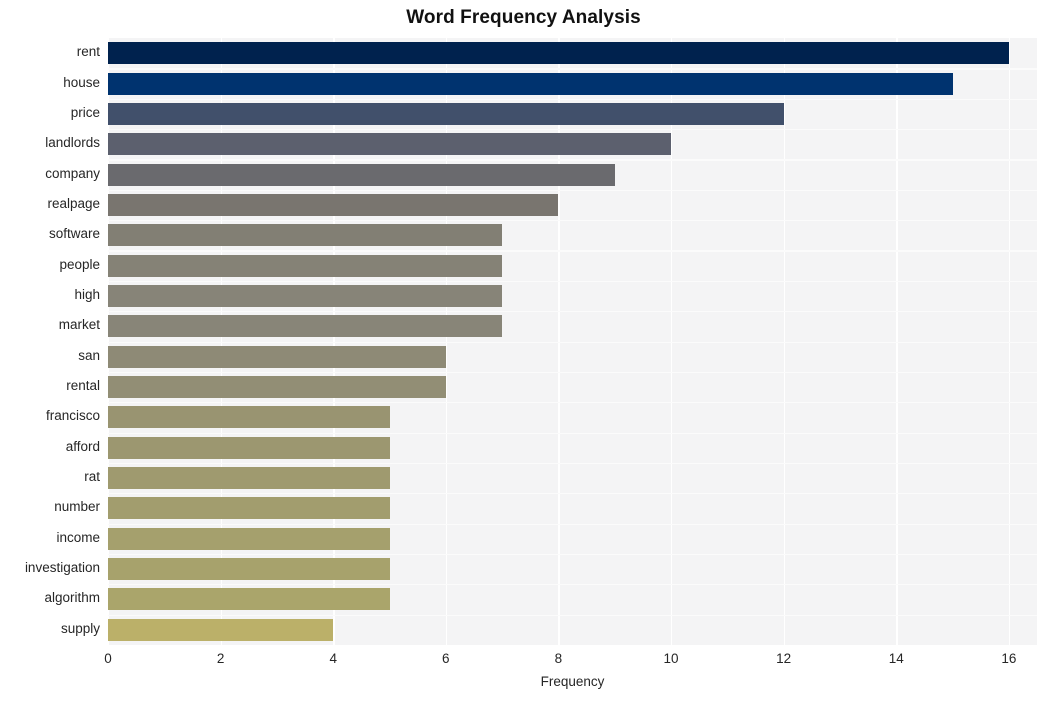 This screenshot has height=701, width=1047. I want to click on y-axis-tick-label: high, so click(87, 294).